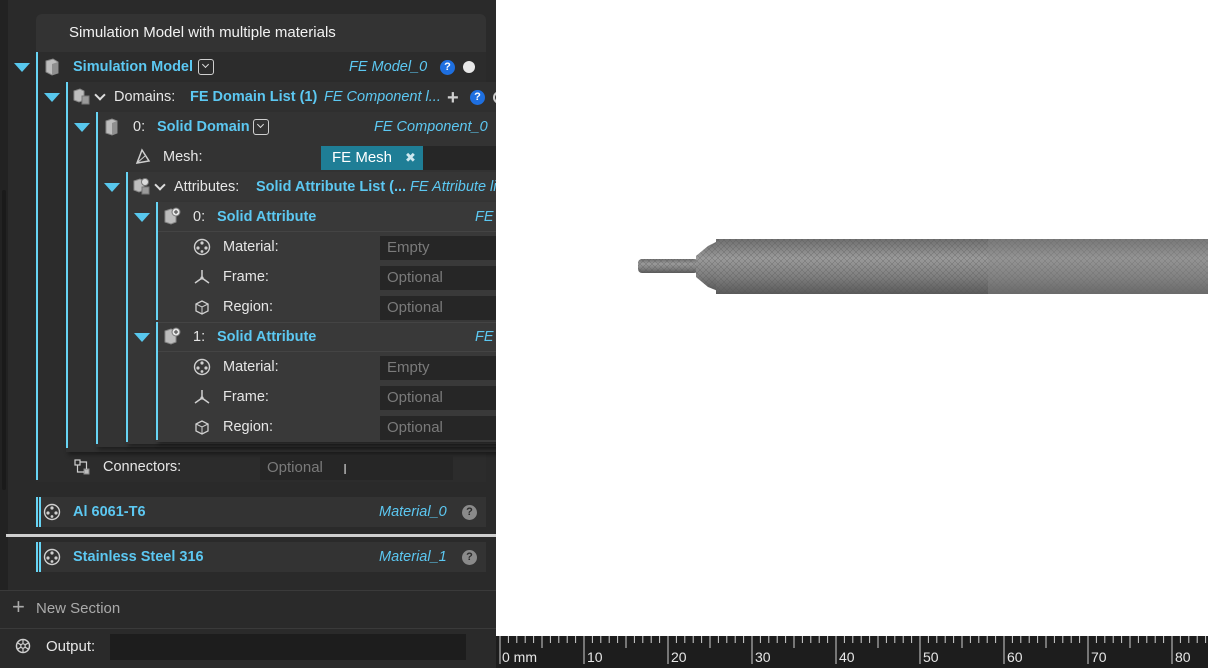 The height and width of the screenshot is (668, 1208). What do you see at coordinates (37, 557) in the screenshot?
I see `tree-line-material1` at bounding box center [37, 557].